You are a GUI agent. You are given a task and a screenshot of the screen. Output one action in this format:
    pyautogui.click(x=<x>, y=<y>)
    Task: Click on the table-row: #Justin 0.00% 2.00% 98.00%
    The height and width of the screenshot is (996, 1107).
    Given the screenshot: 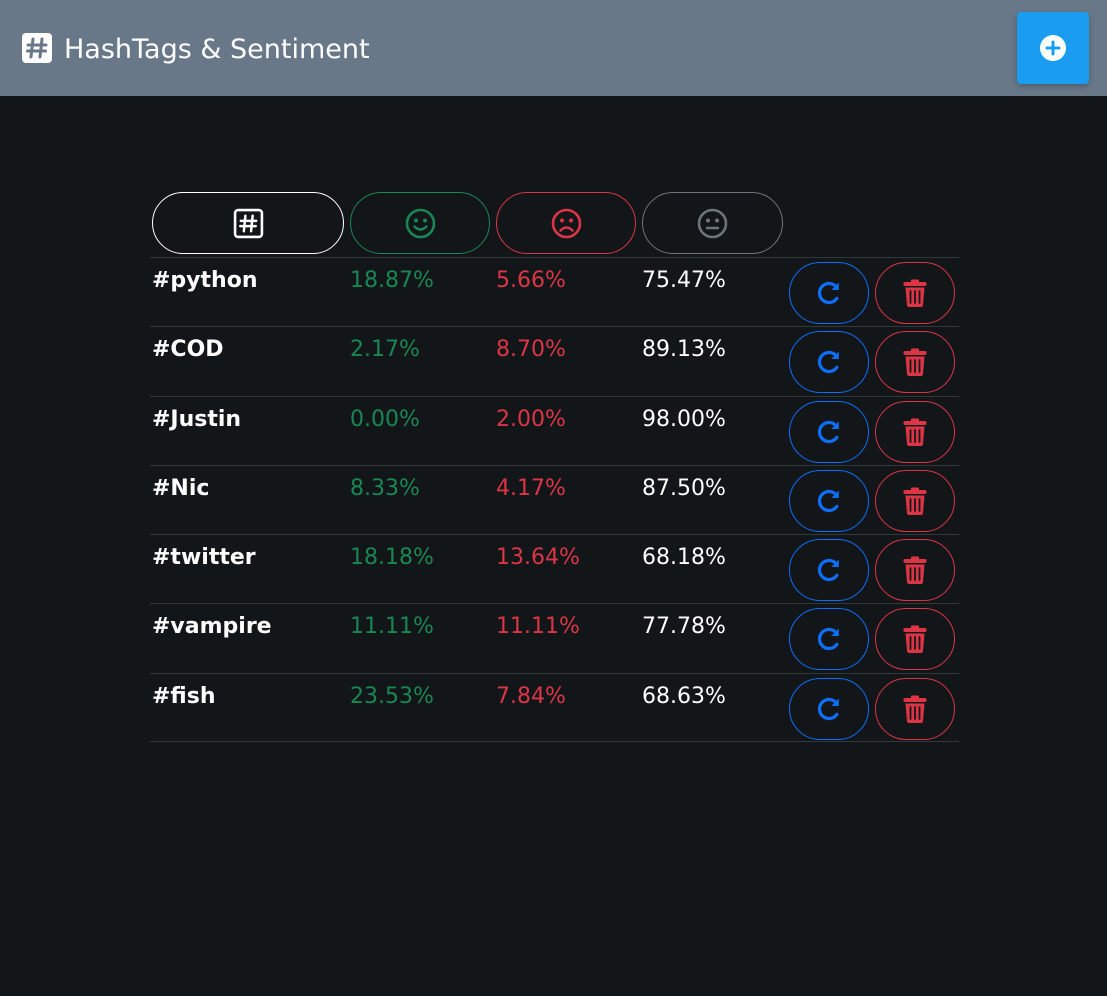 What is the action you would take?
    pyautogui.click(x=554, y=430)
    